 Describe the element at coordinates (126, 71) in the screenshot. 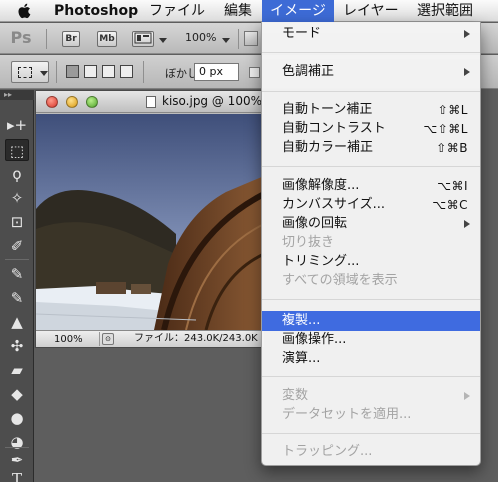

I see `intersect-selection-icon` at that location.